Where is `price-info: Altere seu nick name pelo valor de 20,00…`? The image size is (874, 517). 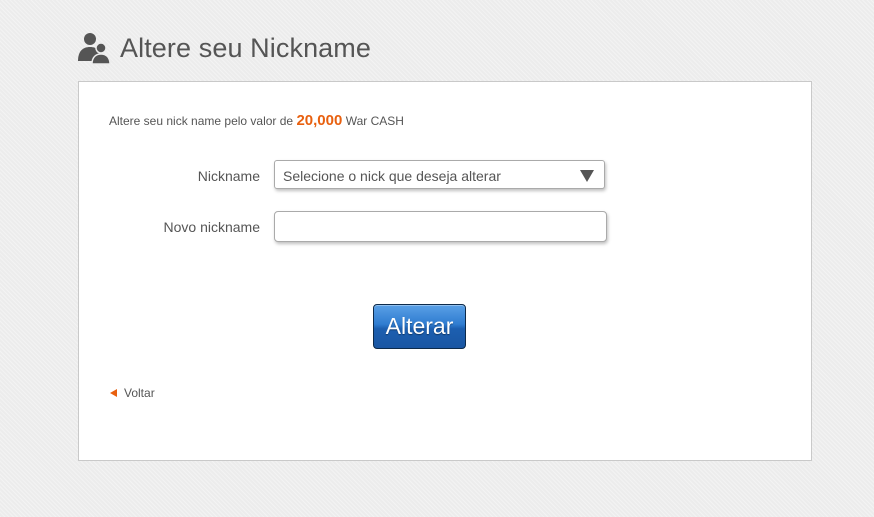
price-info: Altere seu nick name pelo valor de 20,00… is located at coordinates (256, 120).